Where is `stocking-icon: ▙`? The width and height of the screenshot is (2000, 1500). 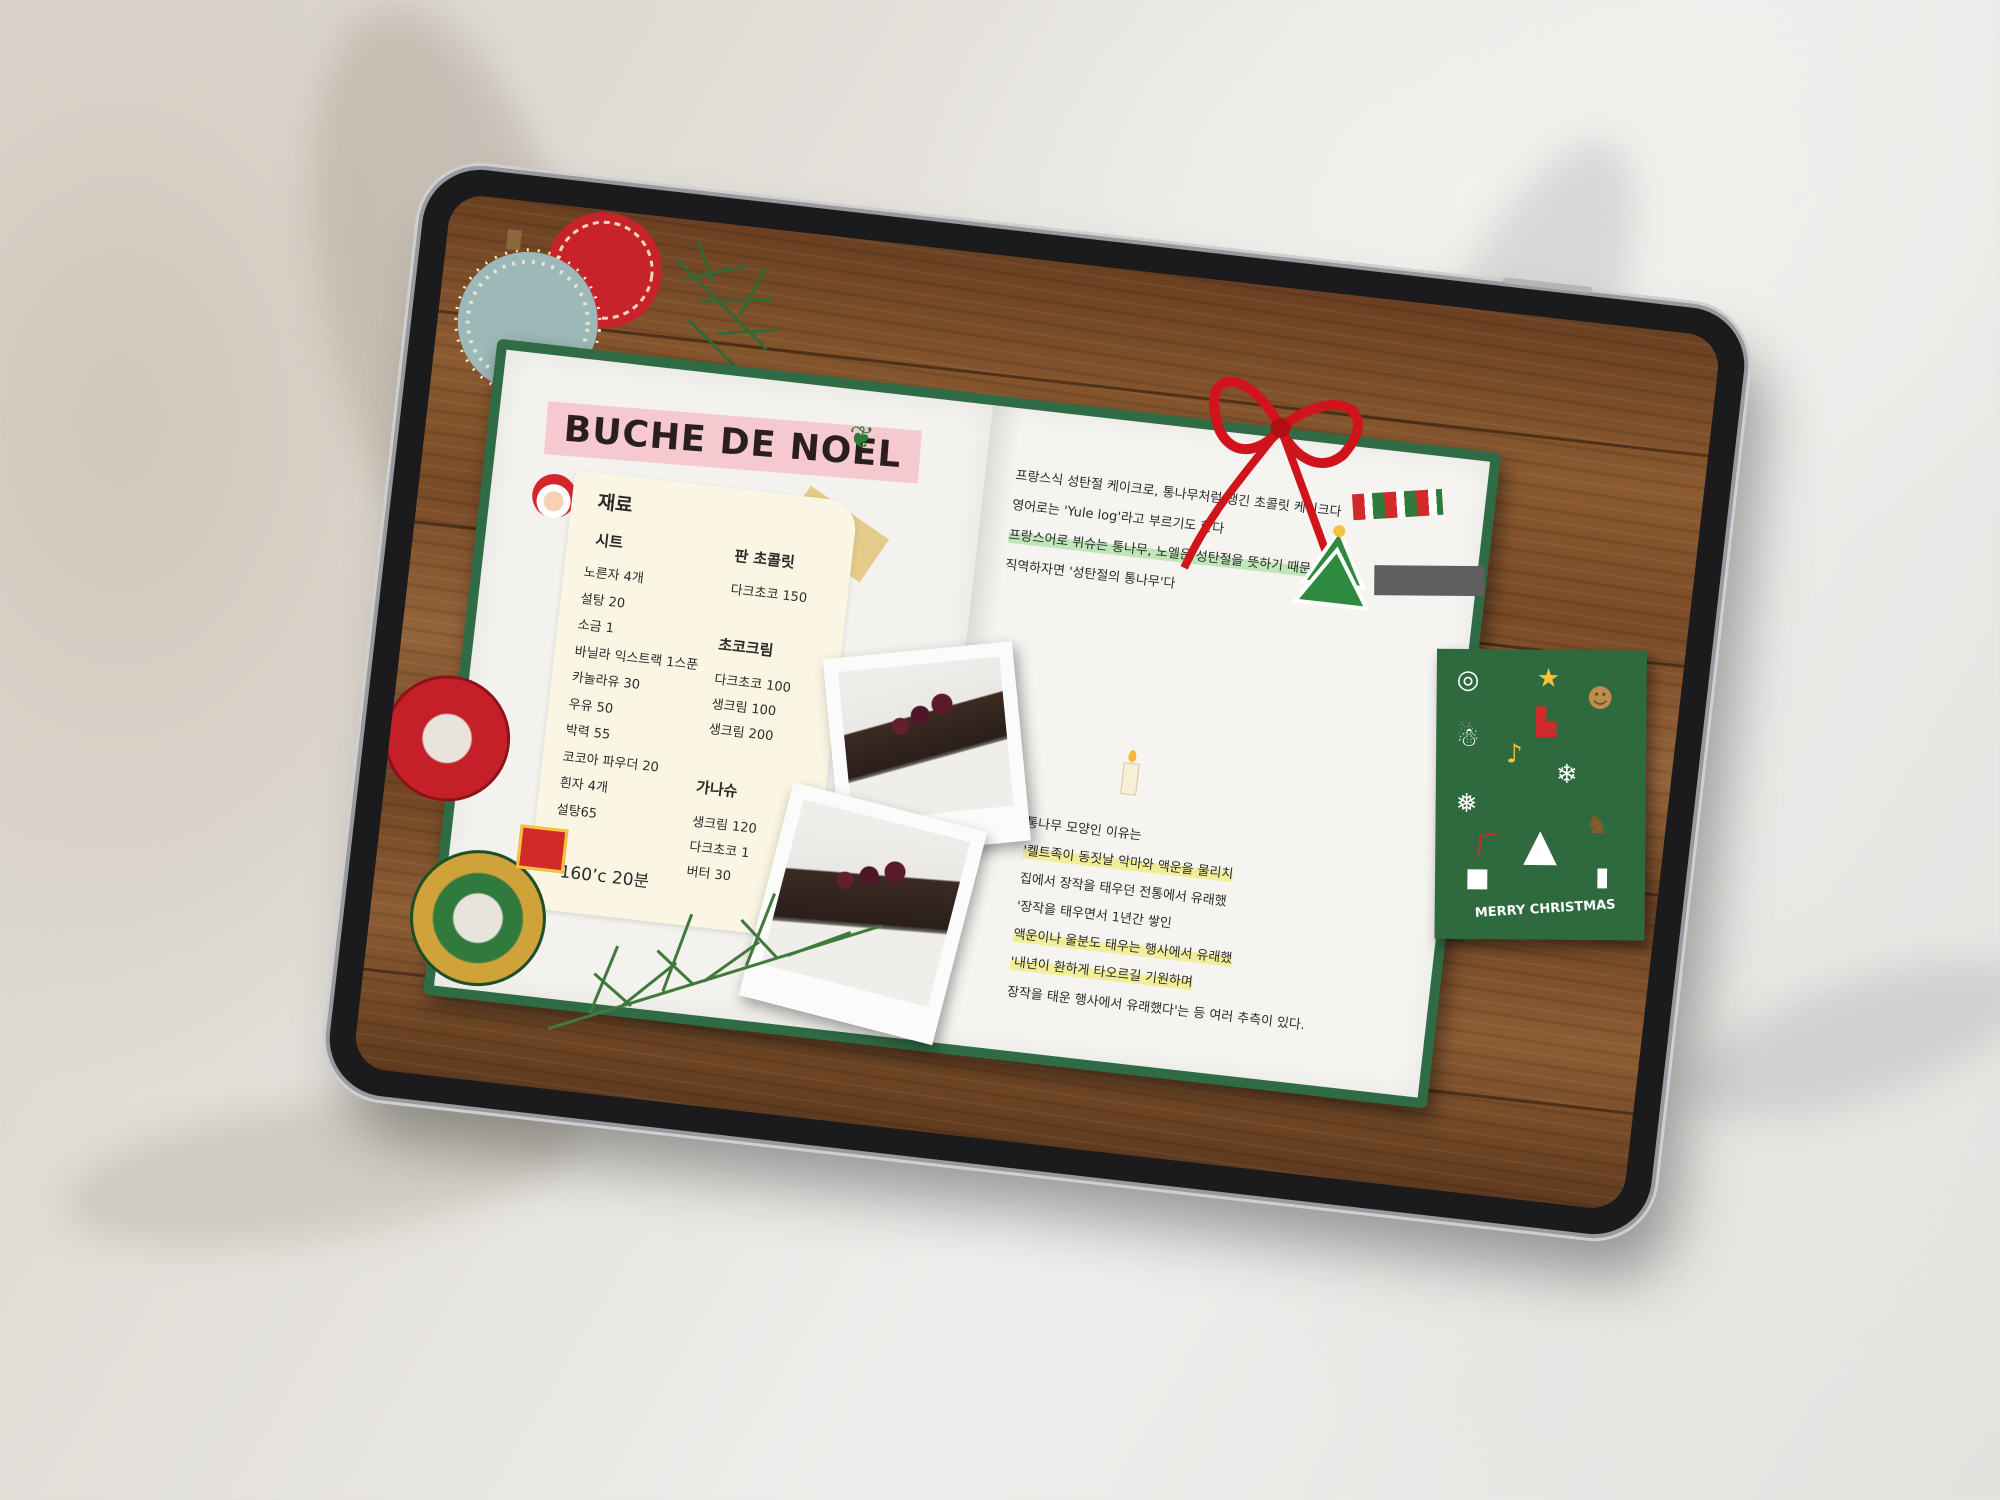 stocking-icon: ▙ is located at coordinates (1546, 722).